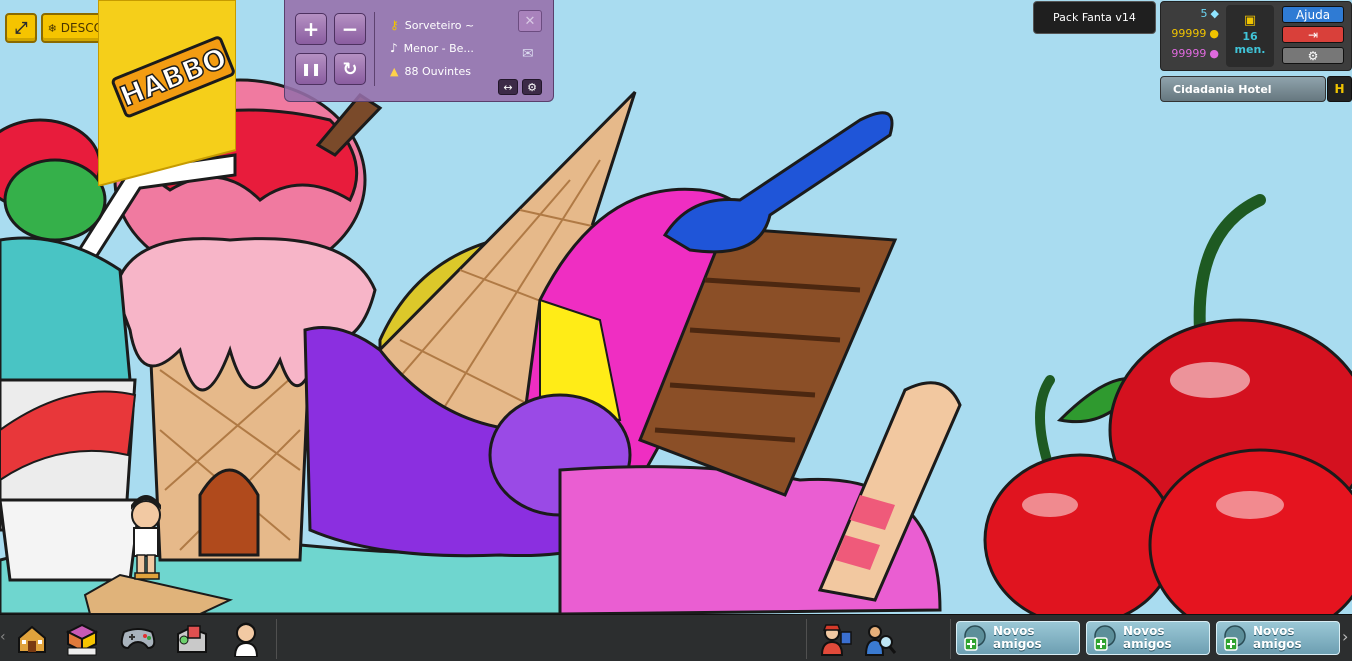 The height and width of the screenshot is (661, 1352). Describe the element at coordinates (1195, 53) in the screenshot. I see `duckets-counter: 99999 ●` at that location.